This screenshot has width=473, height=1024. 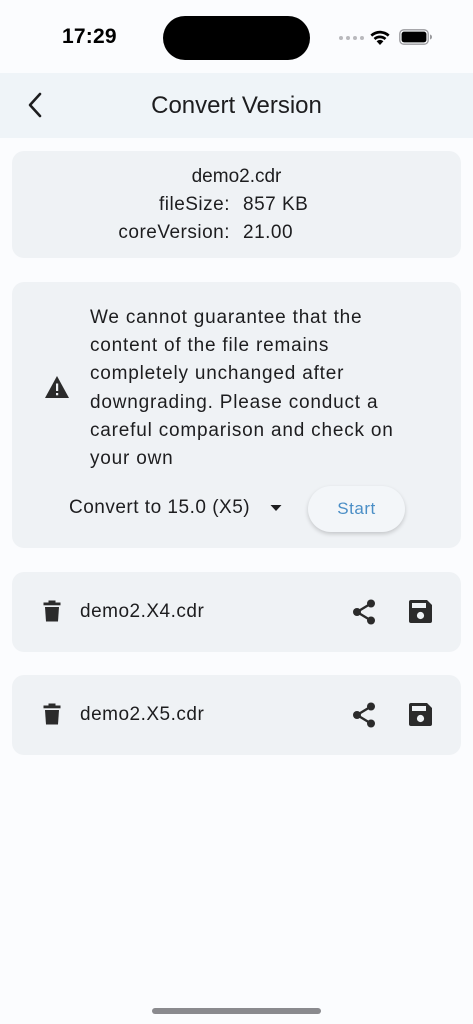 I want to click on start-button: Start, so click(x=356, y=509).